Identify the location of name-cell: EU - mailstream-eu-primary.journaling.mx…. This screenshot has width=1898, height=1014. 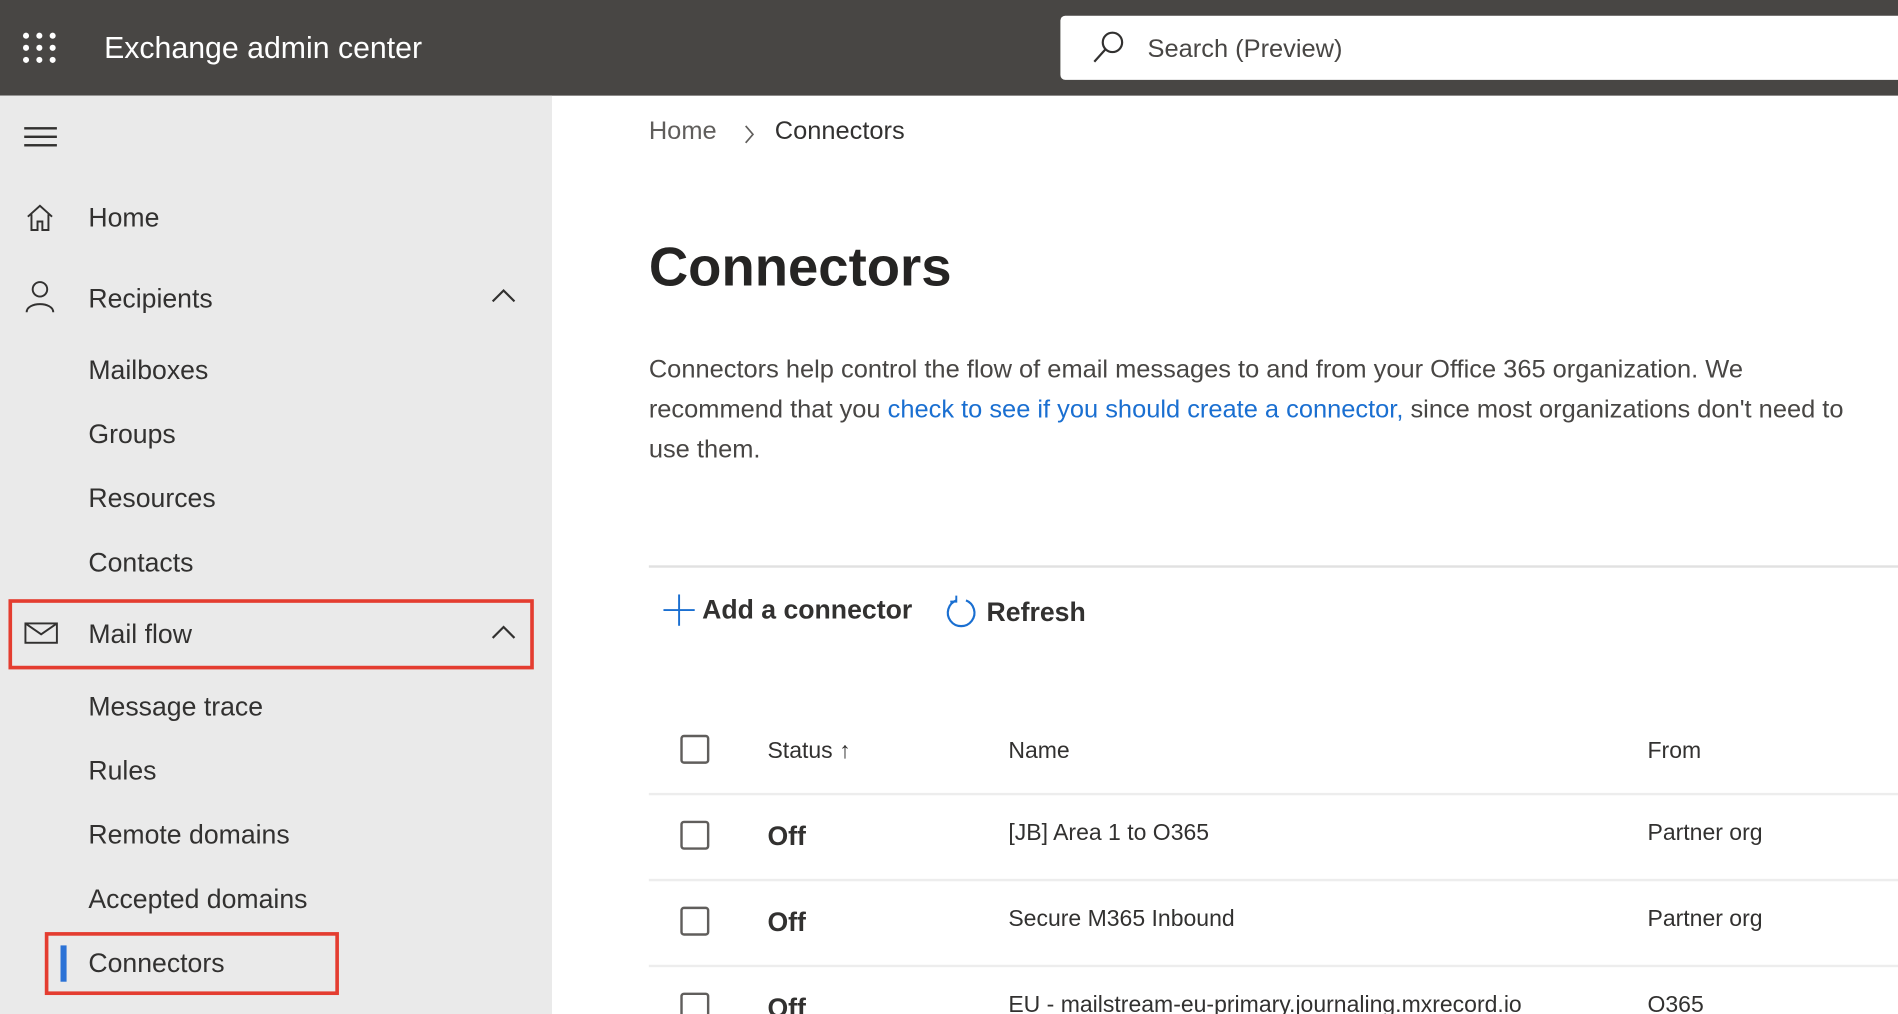
(1264, 1003).